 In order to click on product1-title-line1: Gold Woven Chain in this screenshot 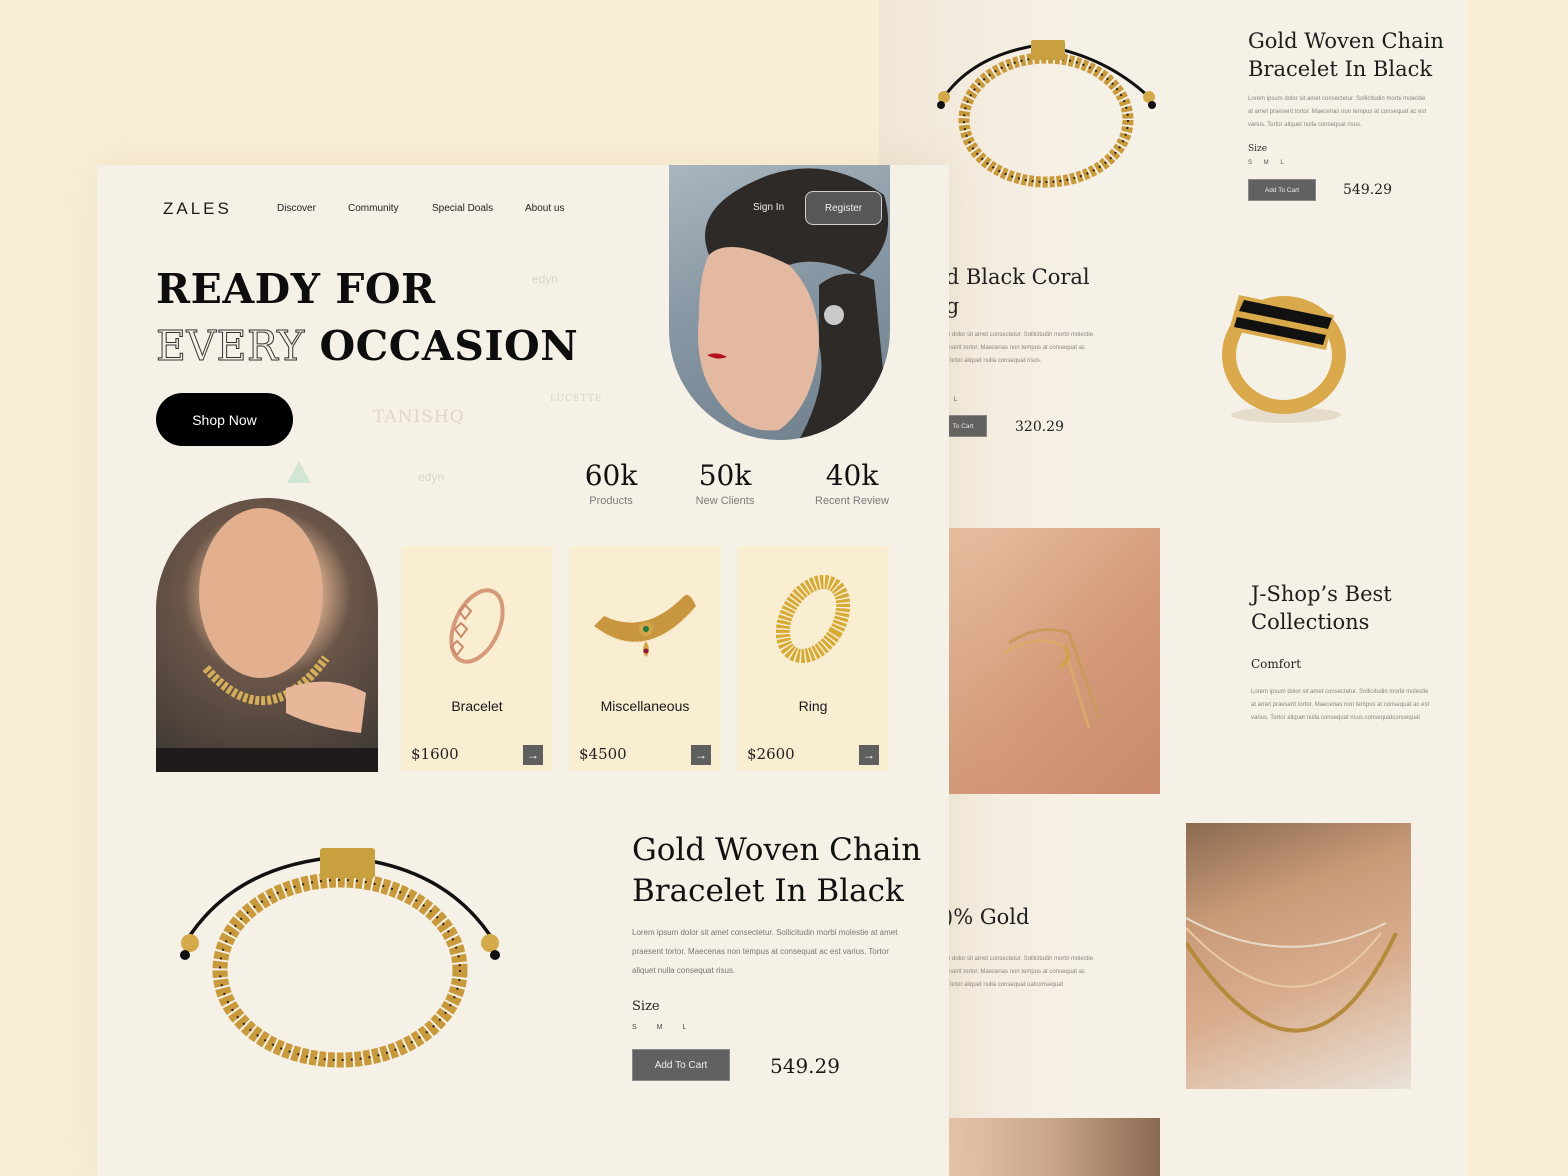, I will do `click(1346, 41)`.